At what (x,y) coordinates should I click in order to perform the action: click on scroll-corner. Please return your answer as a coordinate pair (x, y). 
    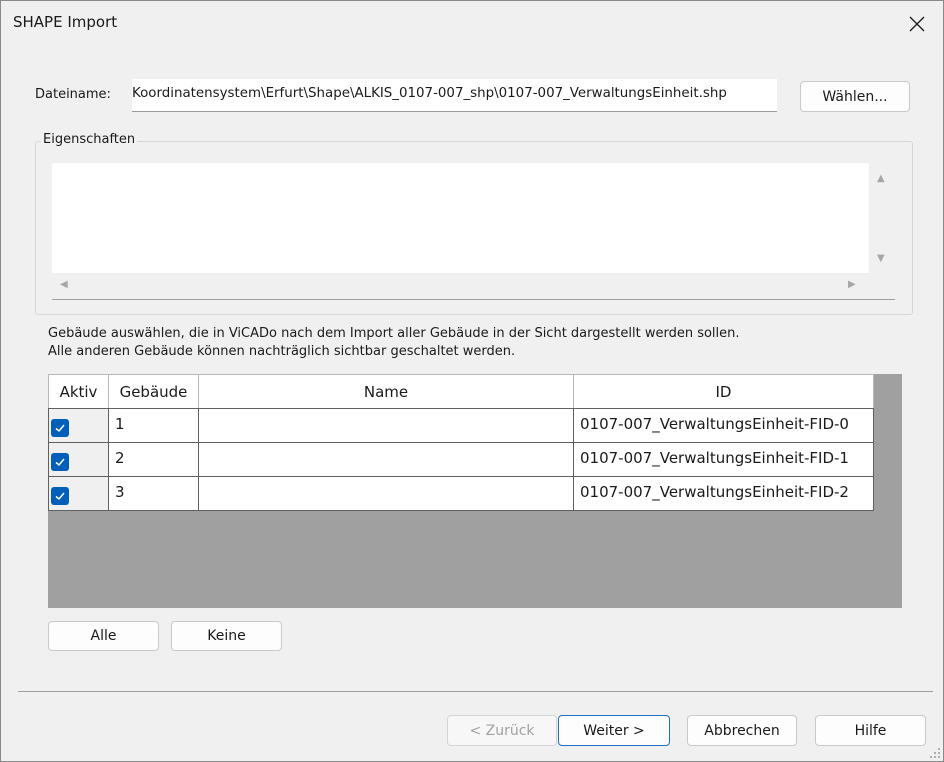
    Looking at the image, I should click on (882, 286).